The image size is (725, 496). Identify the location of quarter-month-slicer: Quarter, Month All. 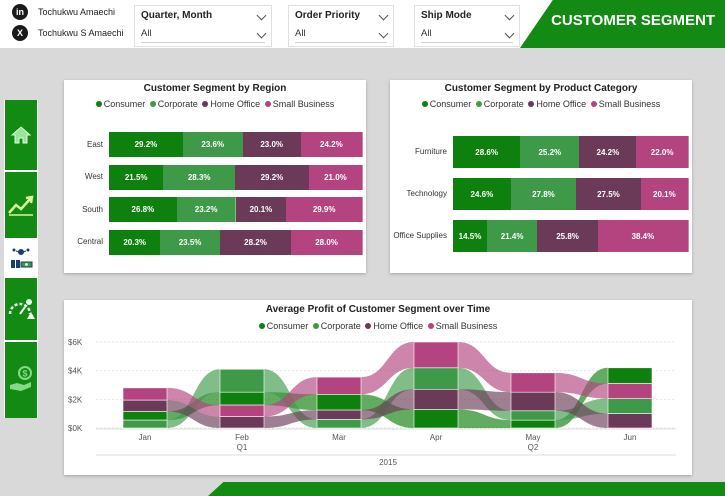
(203, 26).